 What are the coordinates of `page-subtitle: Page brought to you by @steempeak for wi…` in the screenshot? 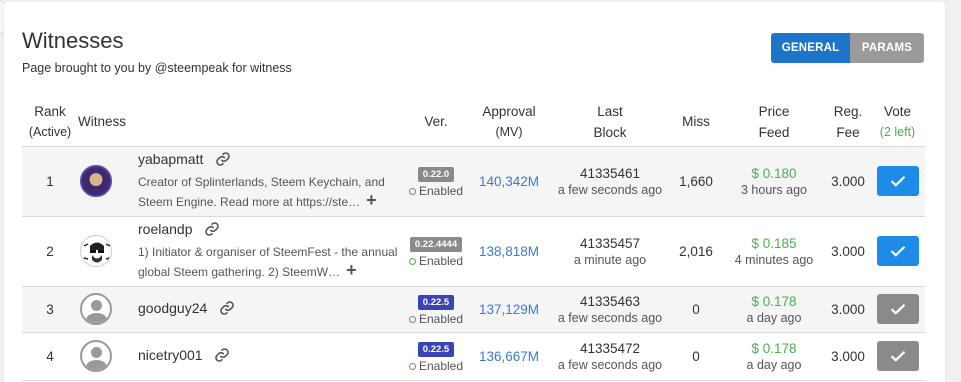 It's located at (157, 68).